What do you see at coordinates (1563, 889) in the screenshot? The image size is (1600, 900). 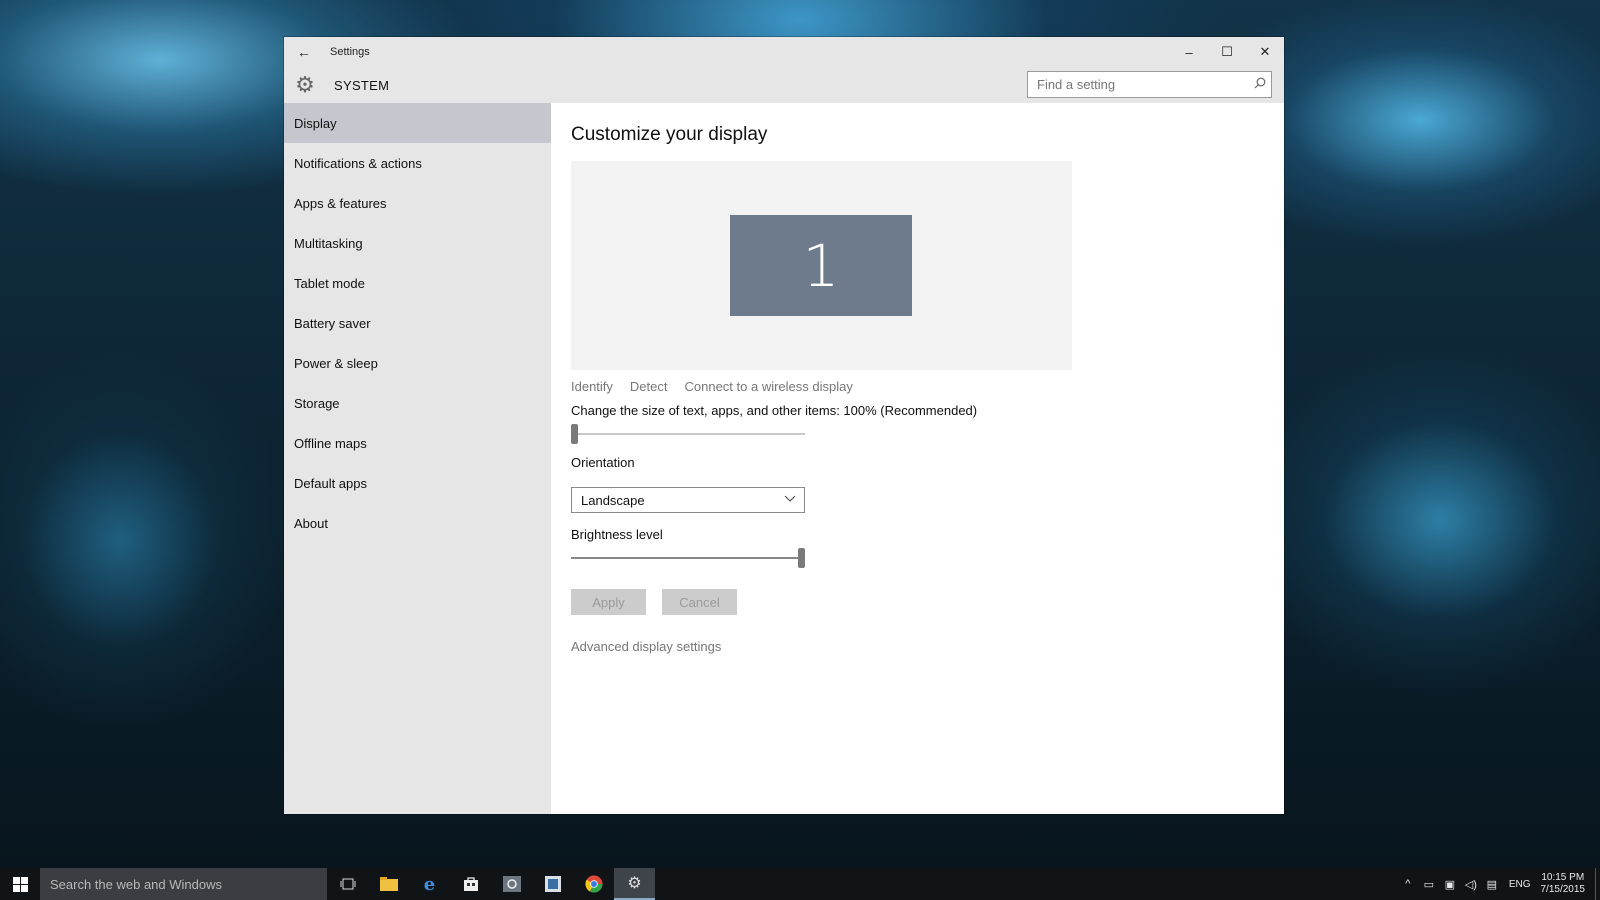 I see `clock-date: 7/15/2015` at bounding box center [1563, 889].